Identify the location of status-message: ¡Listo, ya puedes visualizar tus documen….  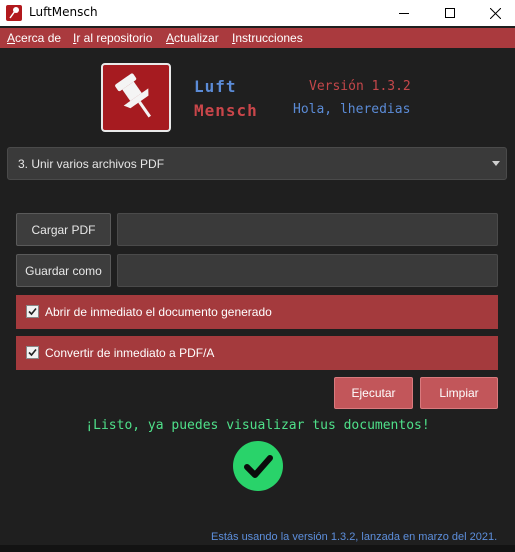
(257, 425).